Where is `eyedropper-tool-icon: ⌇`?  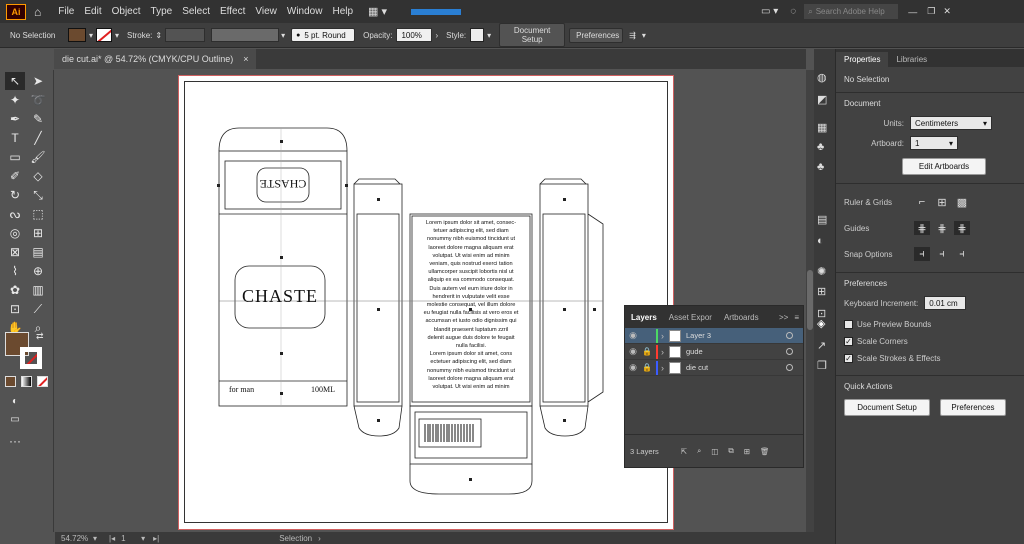
eyedropper-tool-icon: ⌇ is located at coordinates (15, 271).